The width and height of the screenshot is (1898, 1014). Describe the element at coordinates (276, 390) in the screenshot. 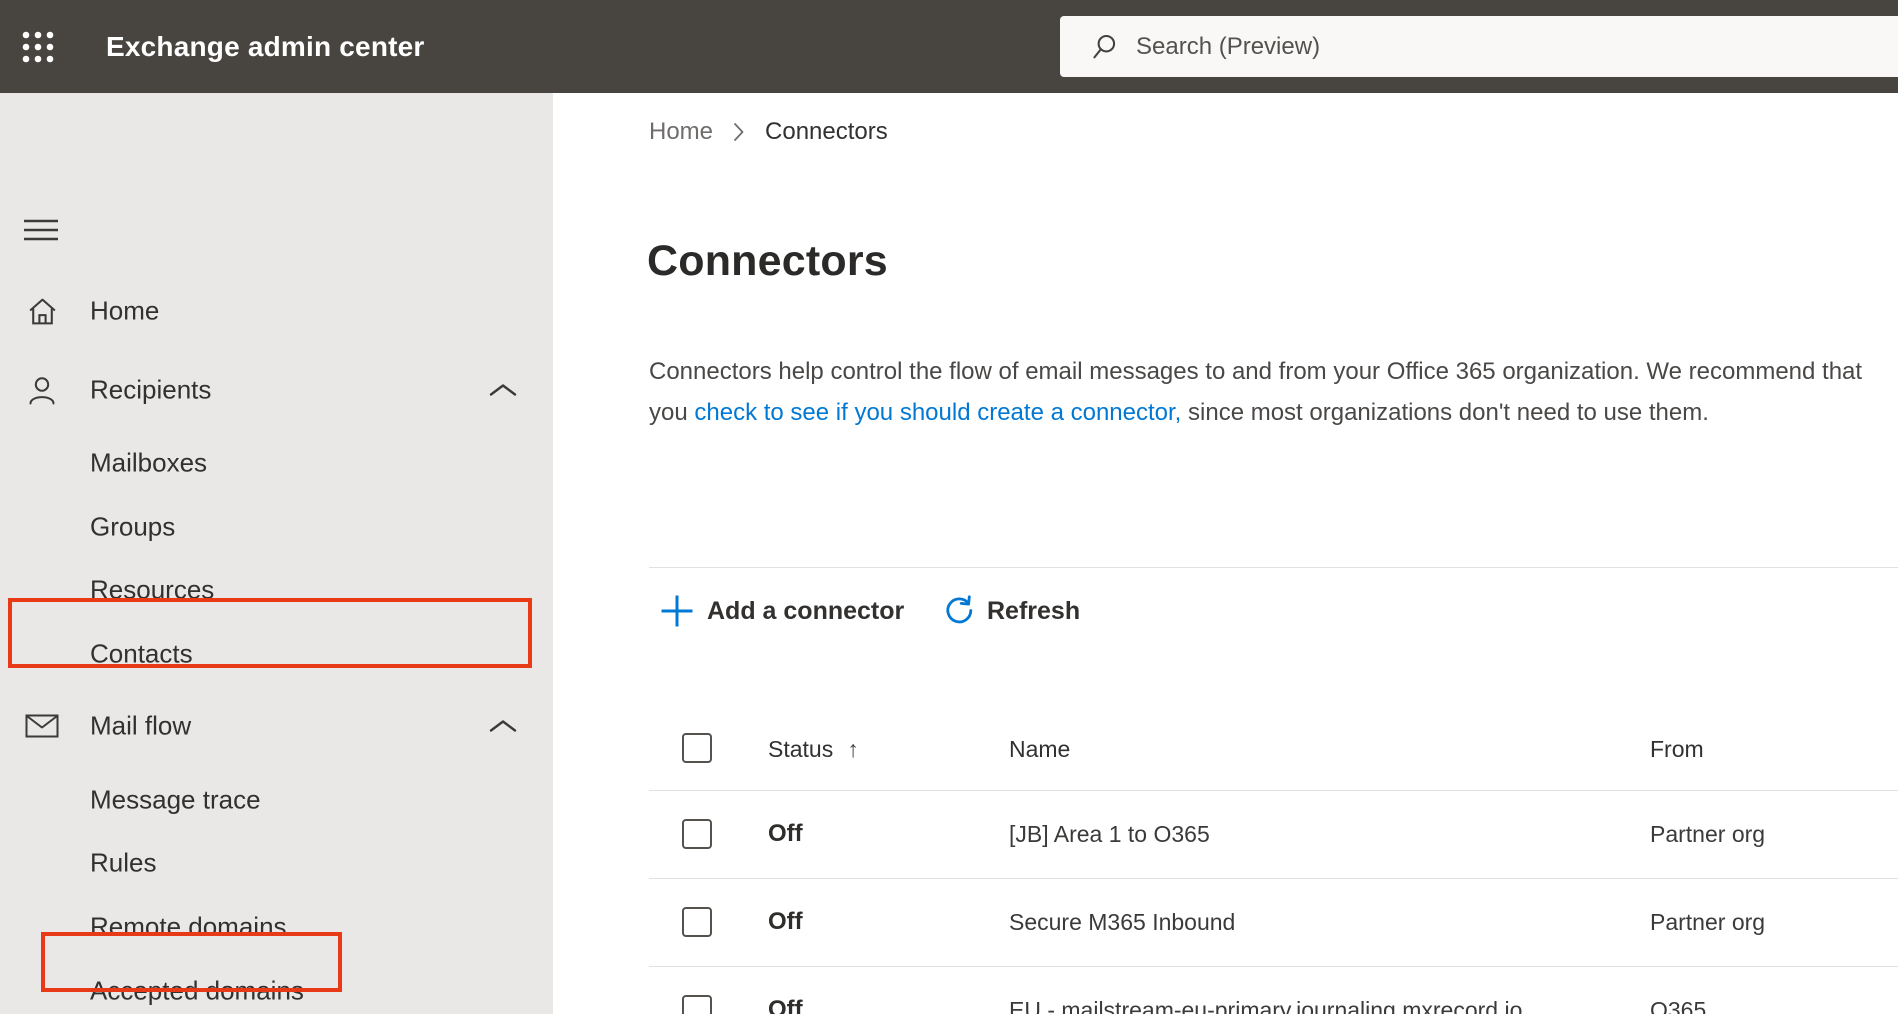

I see `sidebar-item-recipients: Recipients` at that location.